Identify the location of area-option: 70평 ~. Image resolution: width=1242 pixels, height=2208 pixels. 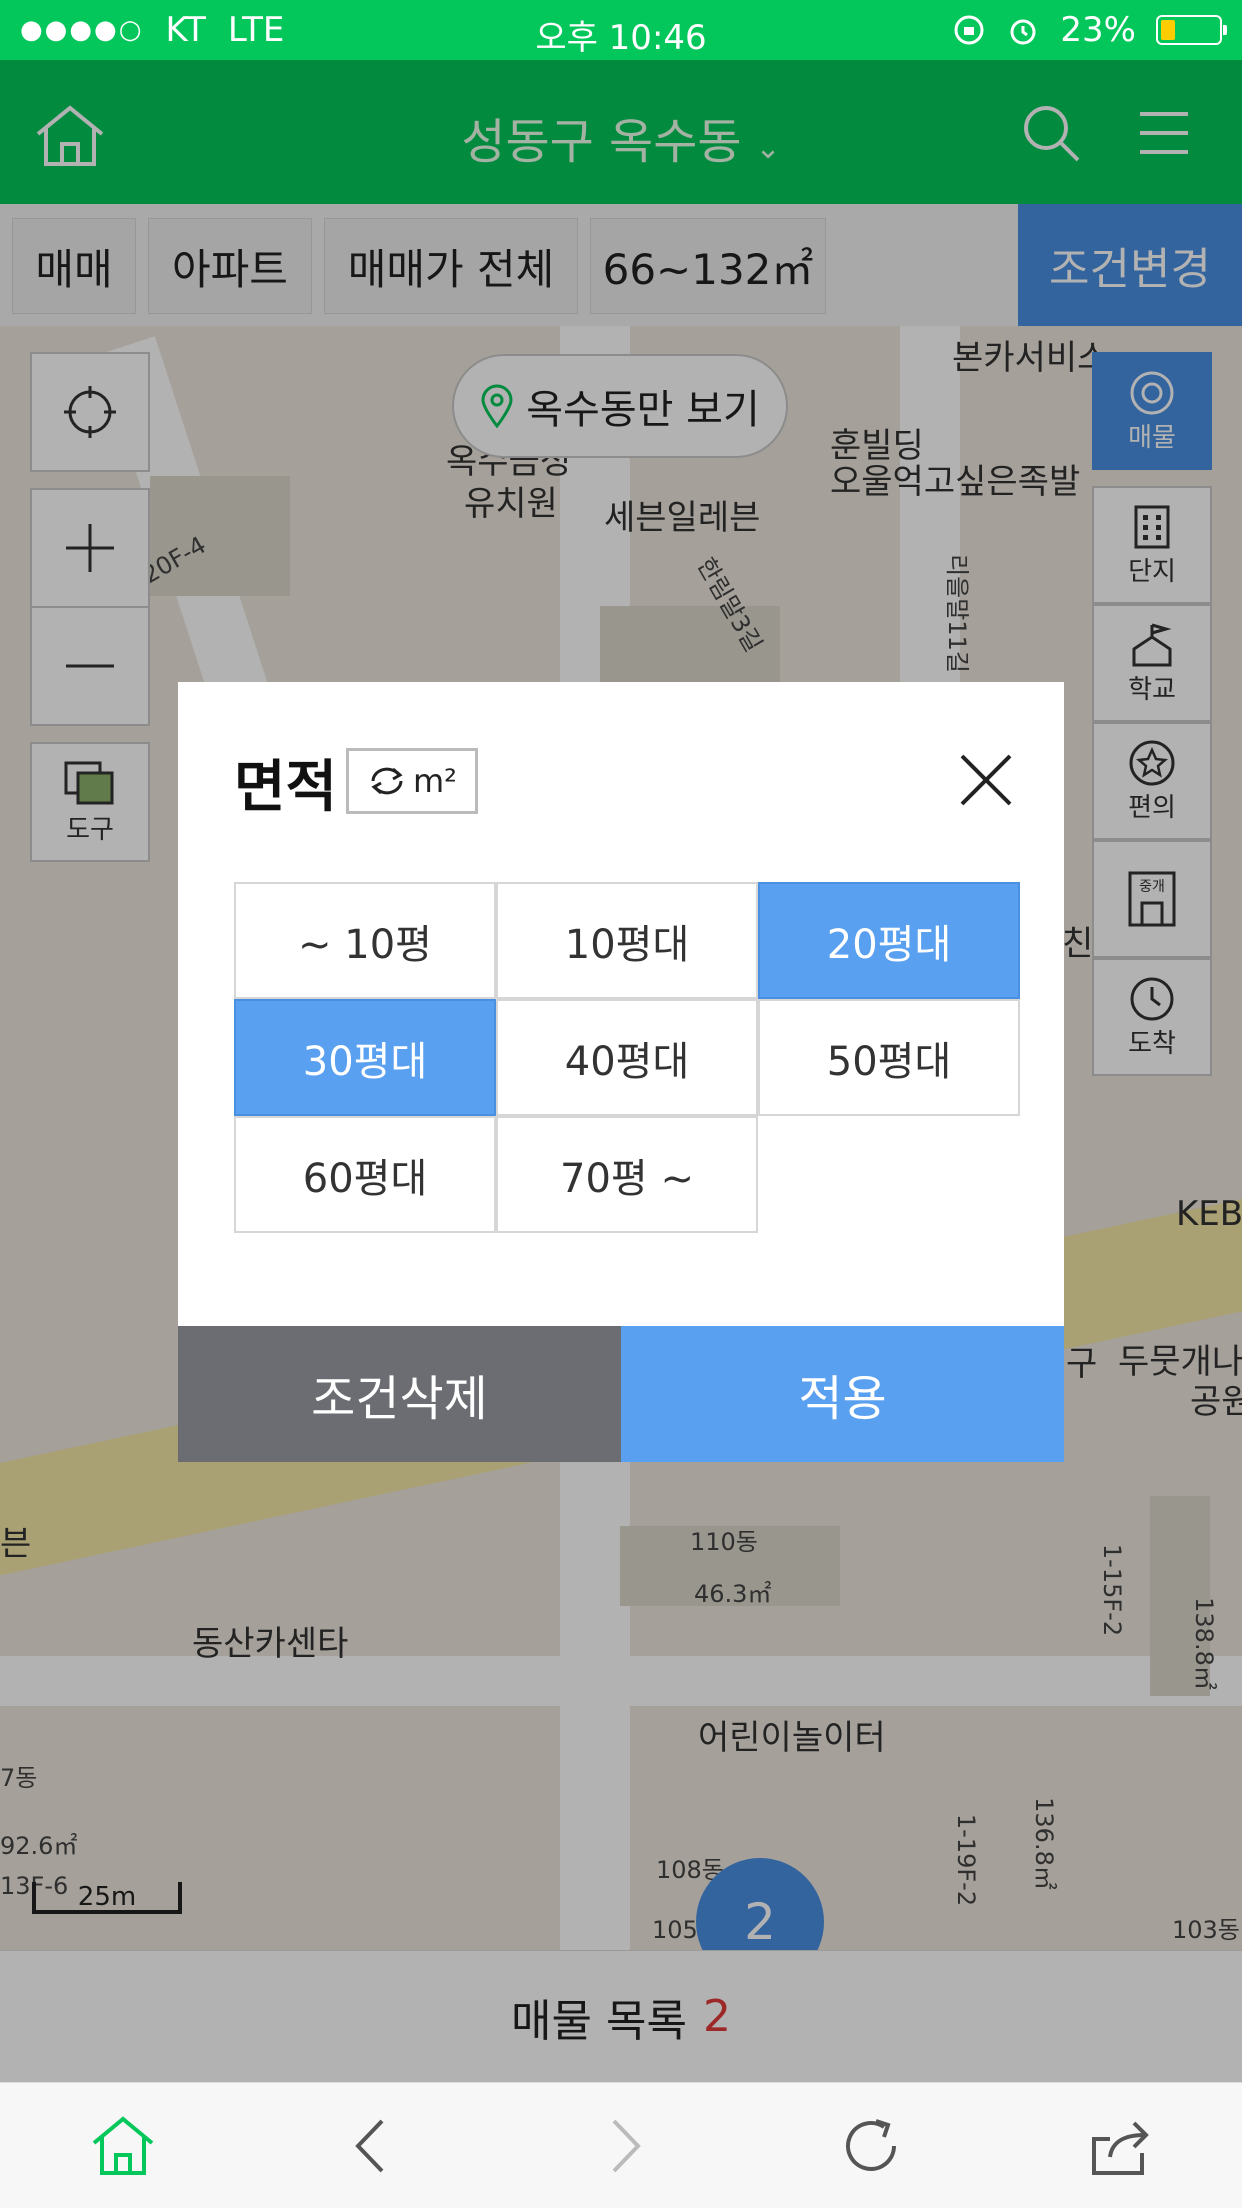
(627, 1174).